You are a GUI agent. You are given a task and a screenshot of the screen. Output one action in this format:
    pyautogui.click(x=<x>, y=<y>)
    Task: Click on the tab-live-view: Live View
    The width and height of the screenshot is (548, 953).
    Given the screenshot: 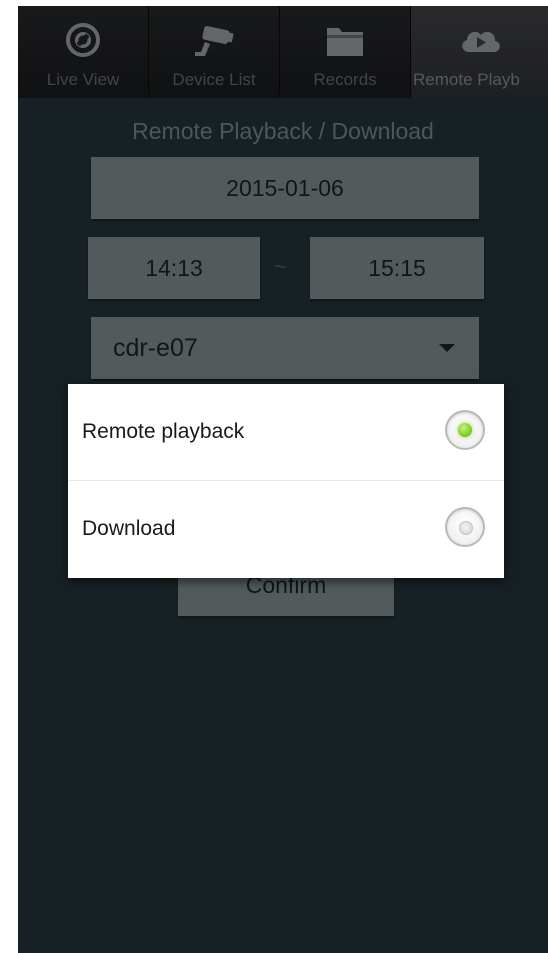 What is the action you would take?
    pyautogui.click(x=83, y=52)
    